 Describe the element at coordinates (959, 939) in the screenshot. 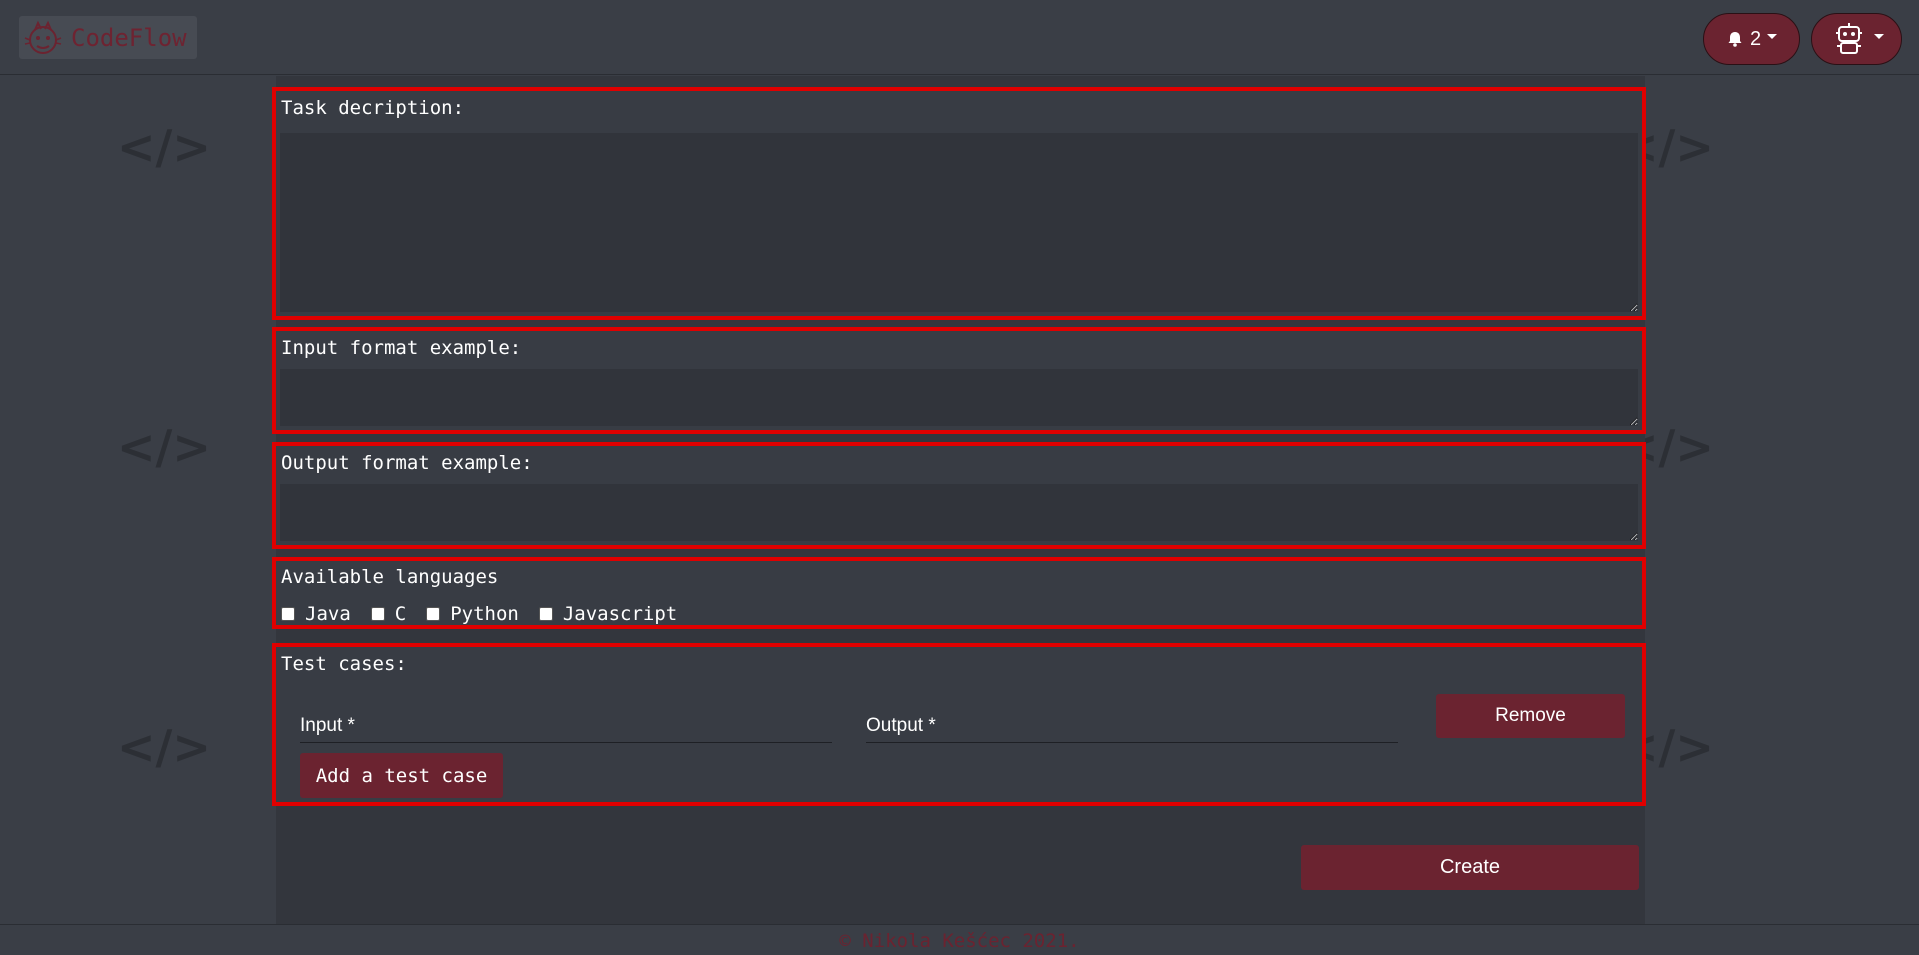

I see `footer-copyright: © Nikola Kešćec 2021.` at that location.